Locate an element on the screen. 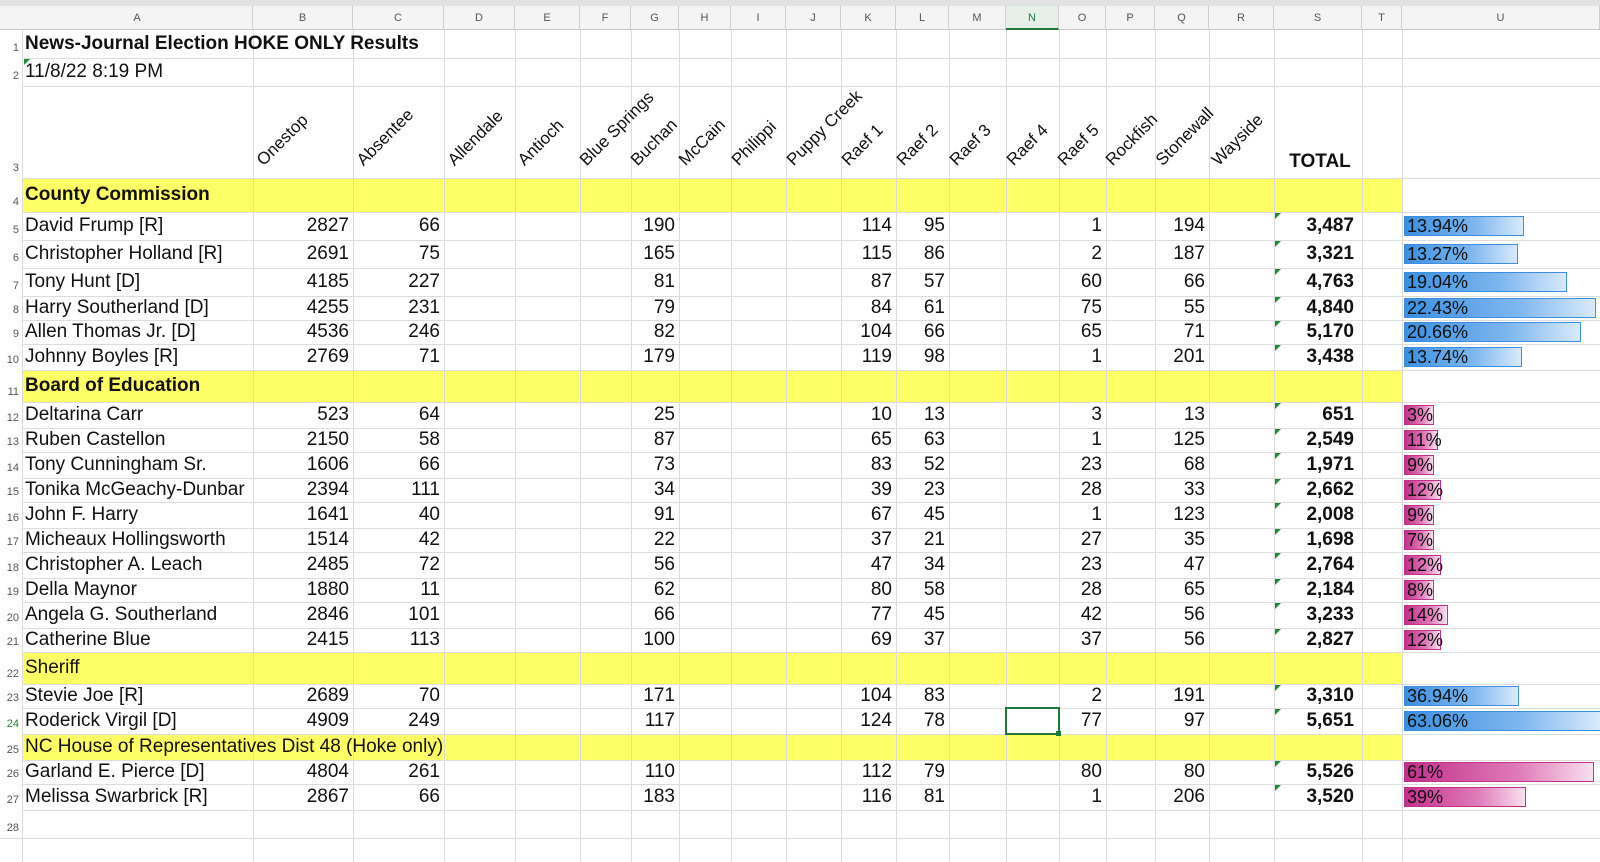 The width and height of the screenshot is (1600, 862). vote-count-raef2: 81 is located at coordinates (922, 797).